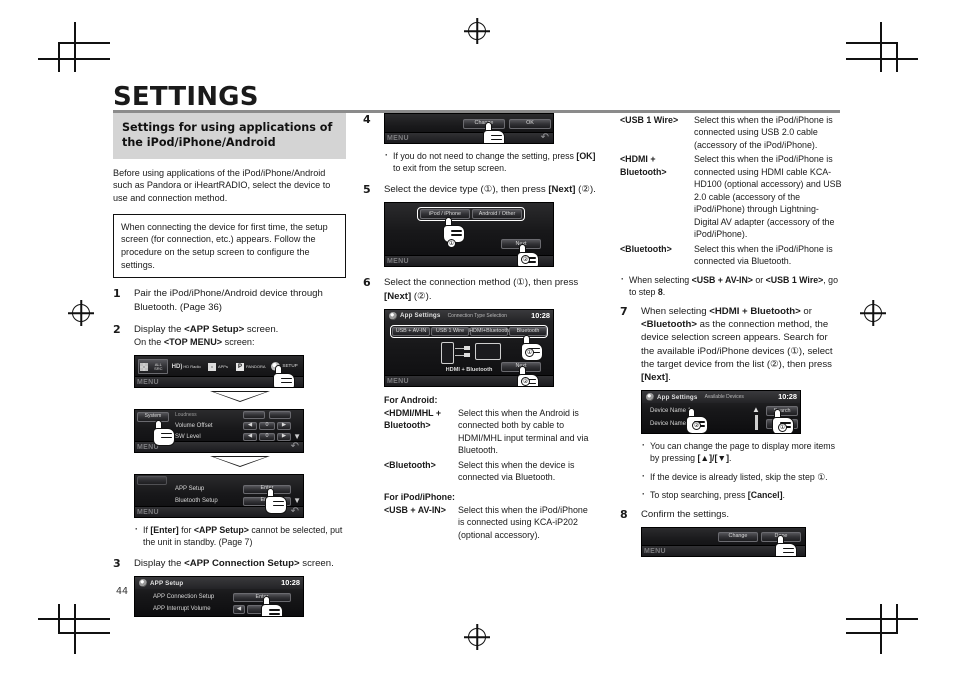  I want to click on s2-bullet-p2: for, so click(186, 529).